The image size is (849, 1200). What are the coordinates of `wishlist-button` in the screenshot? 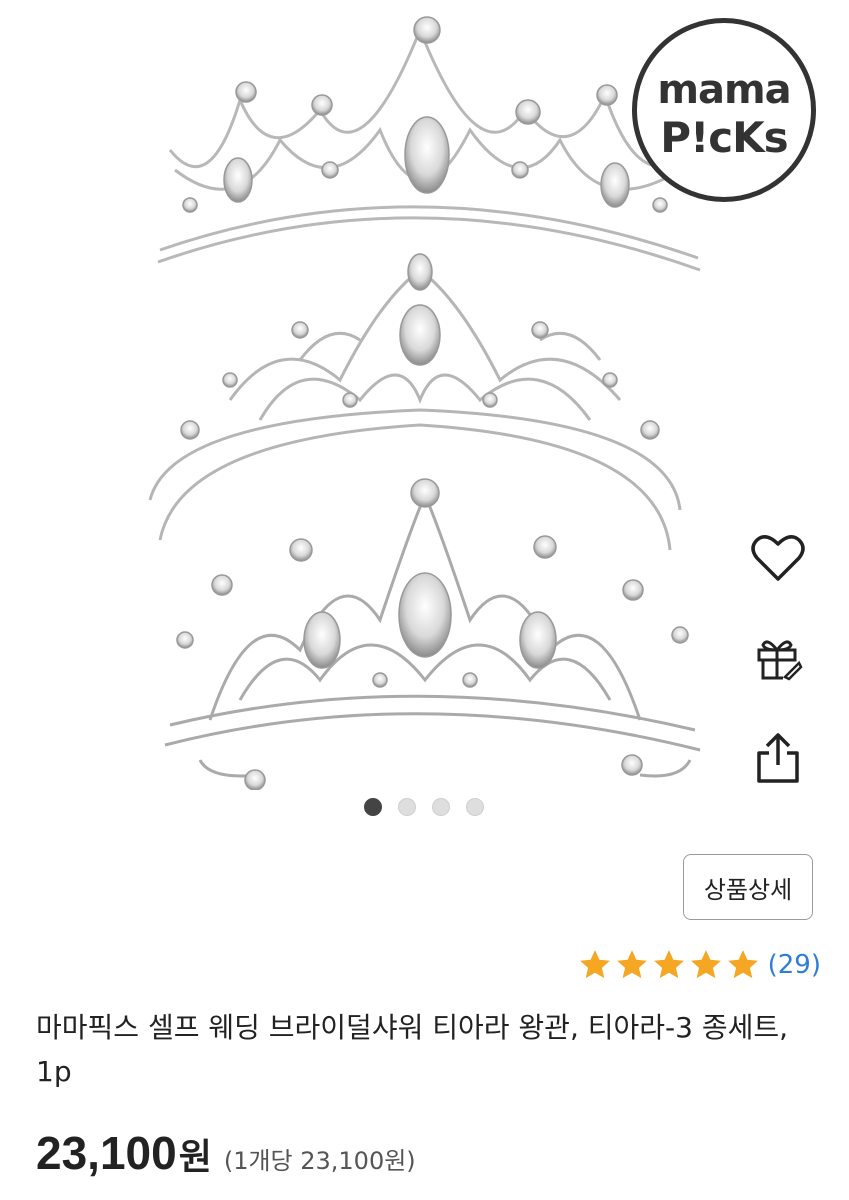 It's located at (778, 558).